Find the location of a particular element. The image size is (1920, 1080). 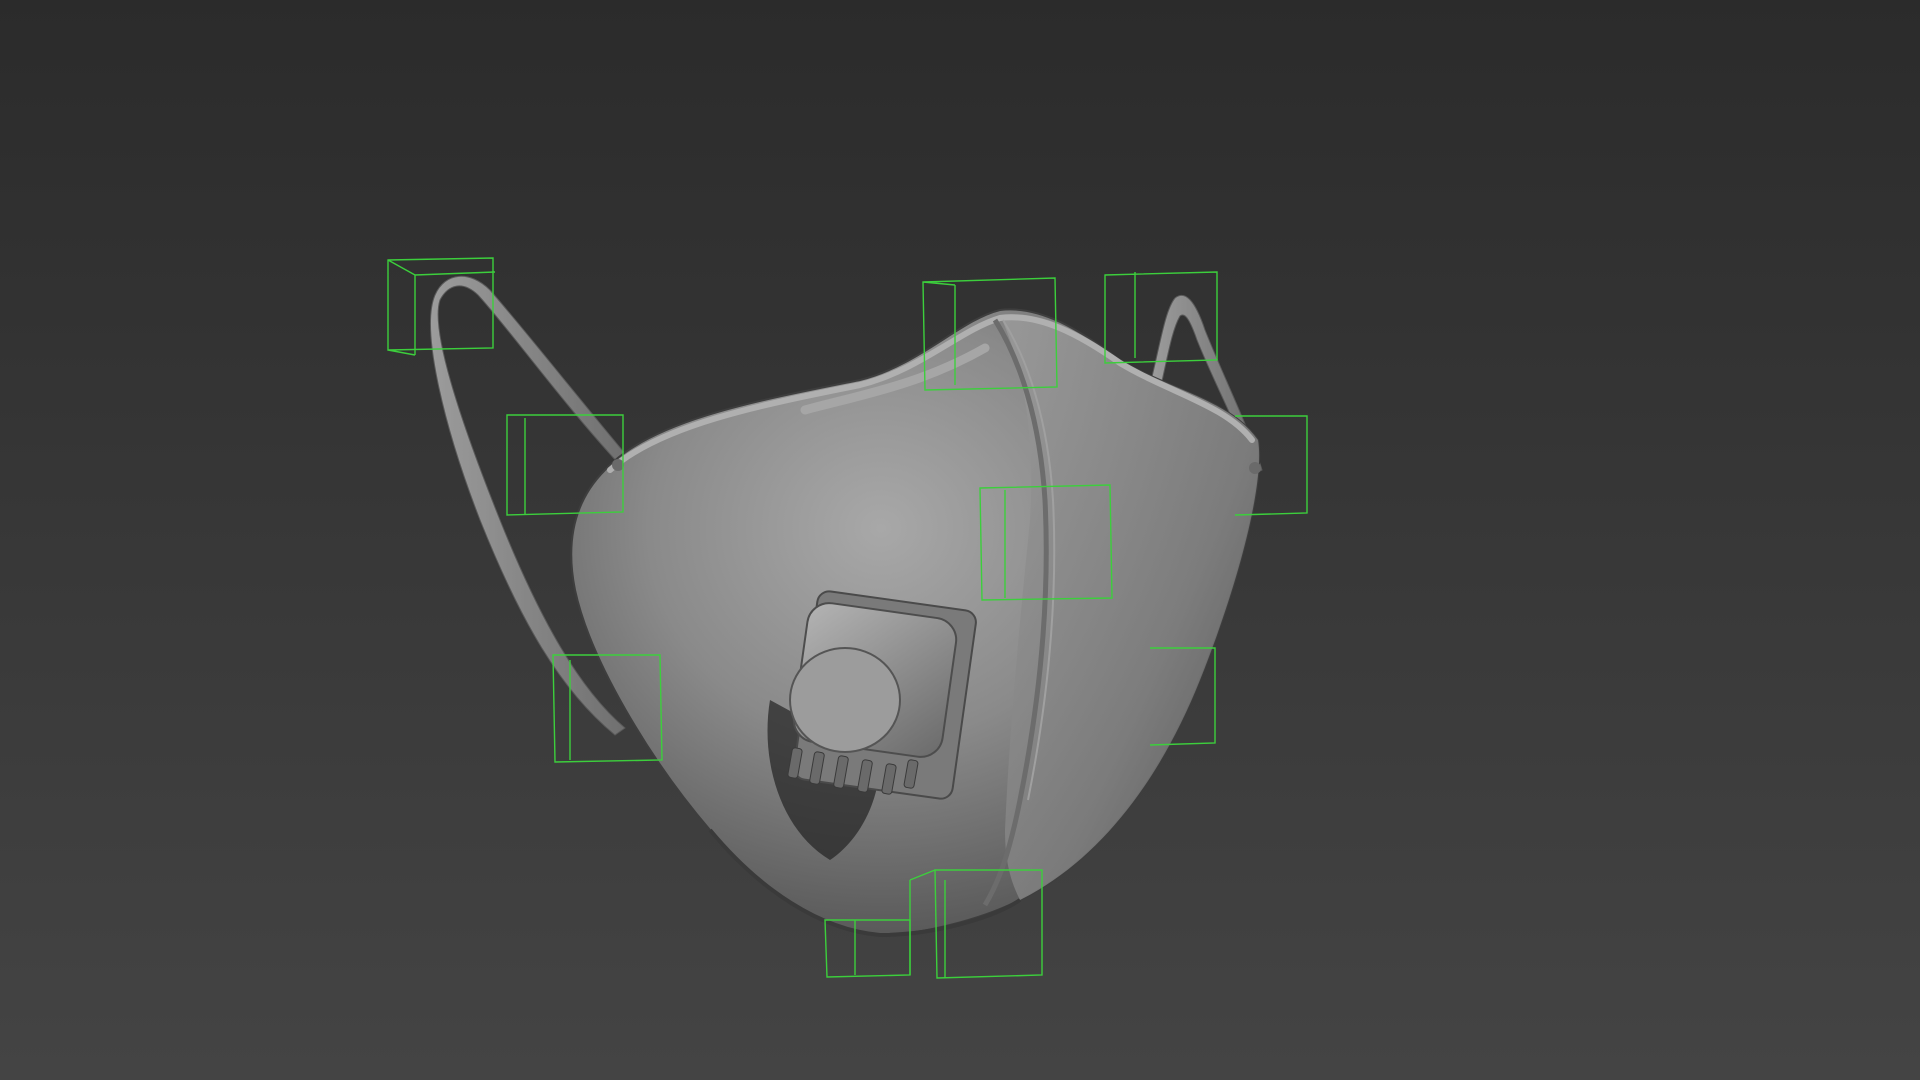

bounding-box is located at coordinates (441, 306).